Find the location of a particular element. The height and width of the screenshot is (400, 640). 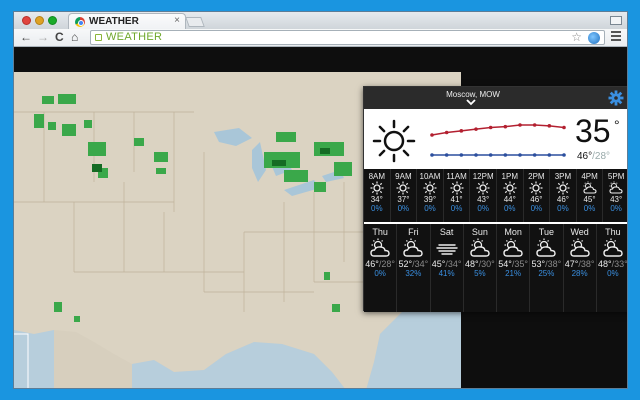

tab-weather: WEATHER × is located at coordinates (127, 21).